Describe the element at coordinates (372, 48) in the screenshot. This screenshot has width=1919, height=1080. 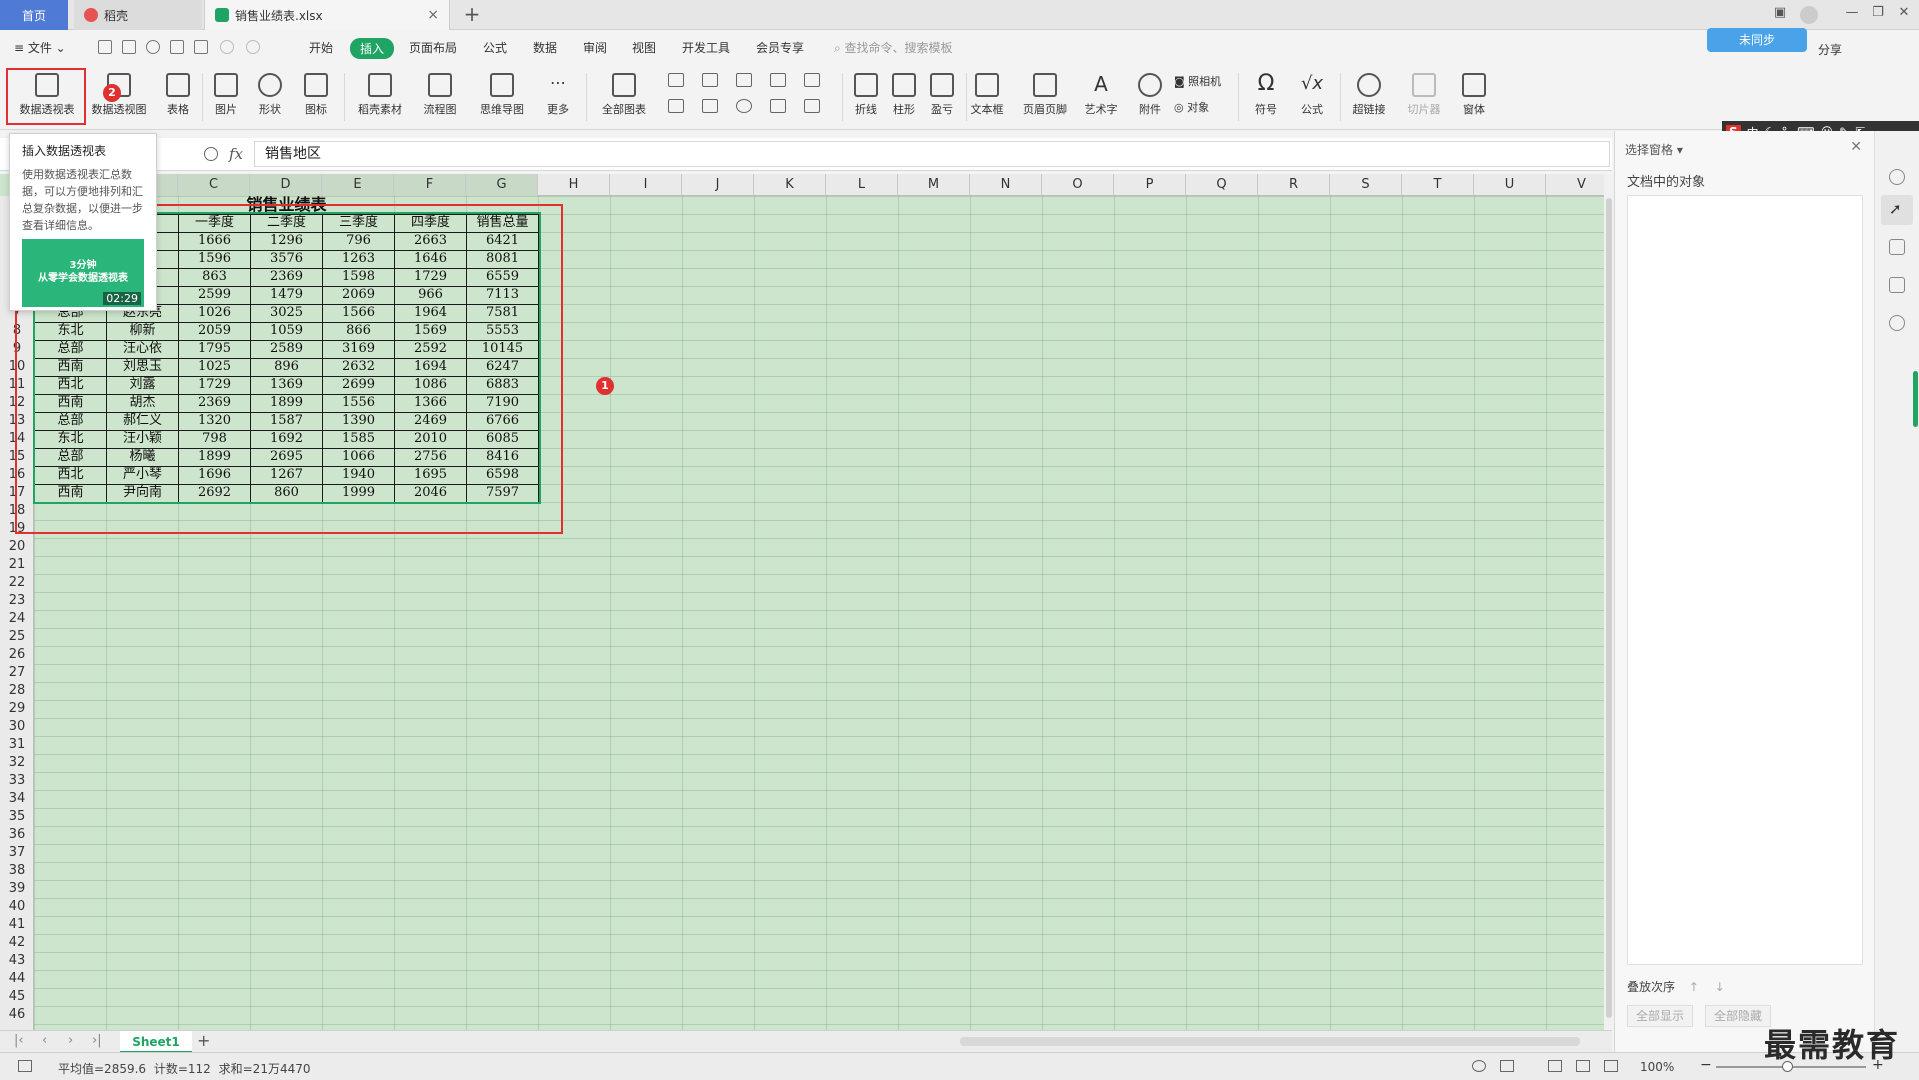
I see `menu-insert: 插入` at that location.